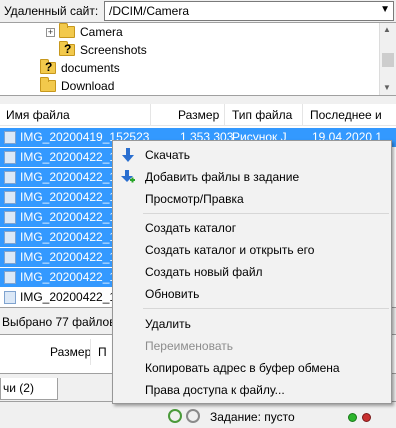 This screenshot has height=428, width=396. What do you see at coordinates (252, 228) in the screenshot?
I see `menu-item-create-directory: Создать каталог` at bounding box center [252, 228].